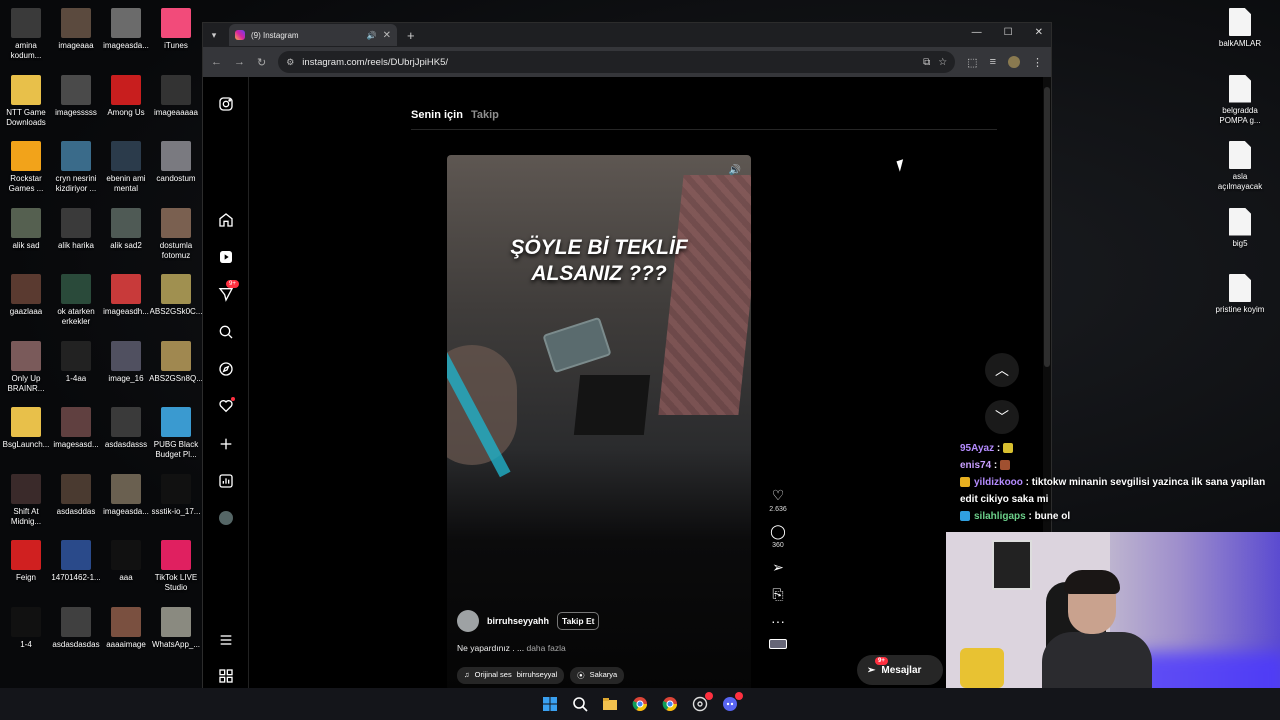  What do you see at coordinates (26, 229) in the screenshot?
I see `desktop-icon: alik sad` at bounding box center [26, 229].